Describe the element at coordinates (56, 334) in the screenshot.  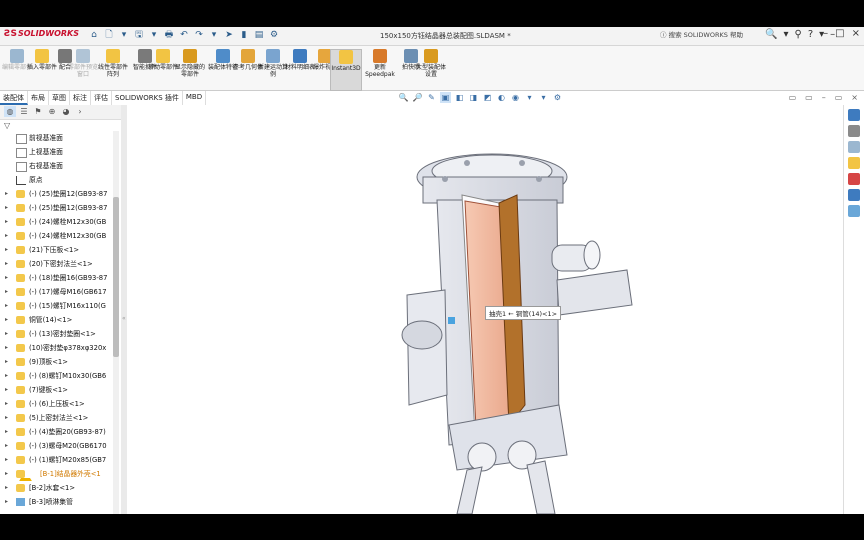
I see `tree-row: ▸ (-) (13)密封垫圈<1>` at that location.